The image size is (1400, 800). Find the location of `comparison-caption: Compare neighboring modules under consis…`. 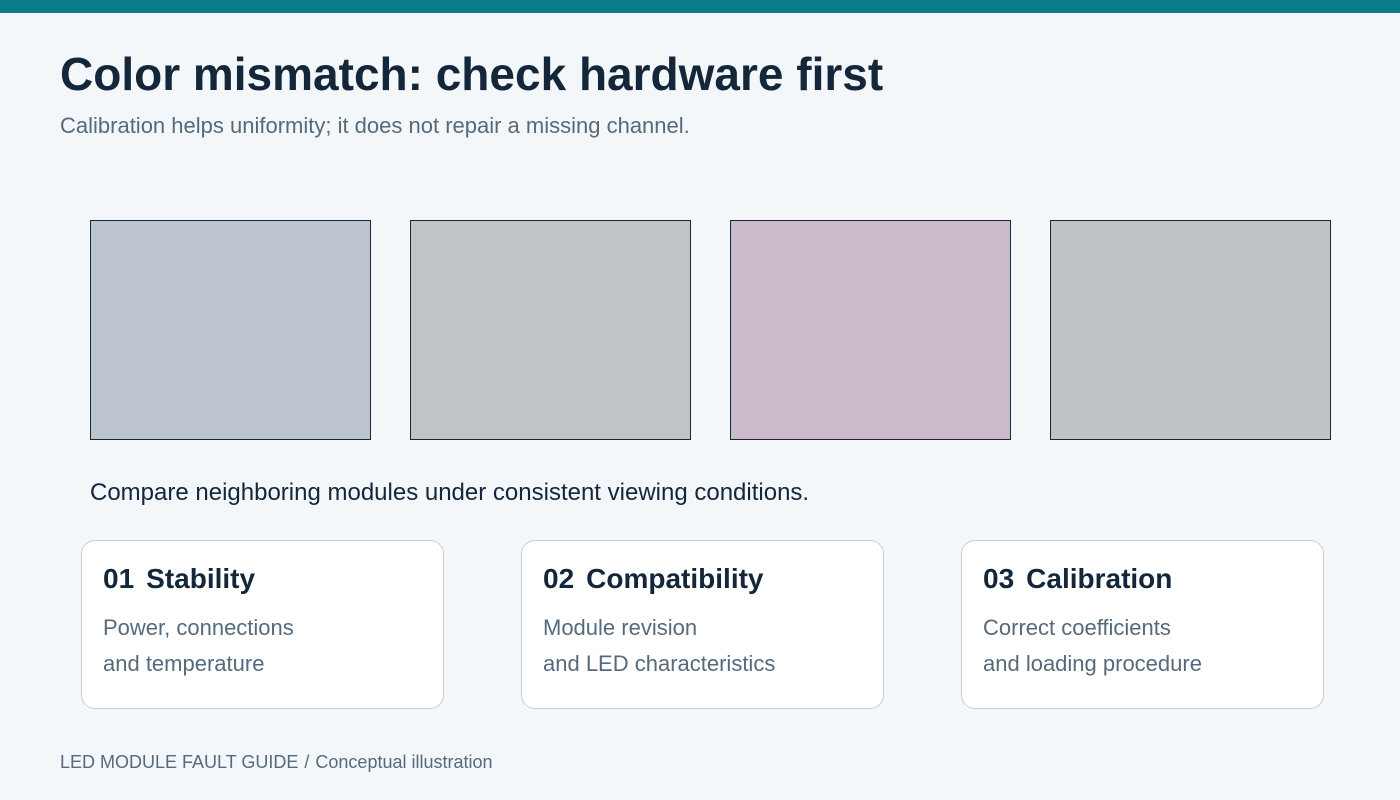

comparison-caption: Compare neighboring modules under consis… is located at coordinates (450, 492).